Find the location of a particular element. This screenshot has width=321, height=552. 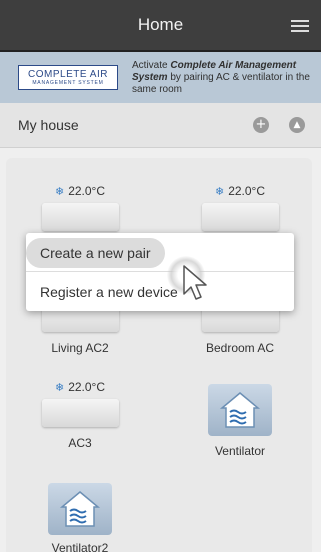

device-ventilator2: Ventilator2 is located at coordinates (80, 517).